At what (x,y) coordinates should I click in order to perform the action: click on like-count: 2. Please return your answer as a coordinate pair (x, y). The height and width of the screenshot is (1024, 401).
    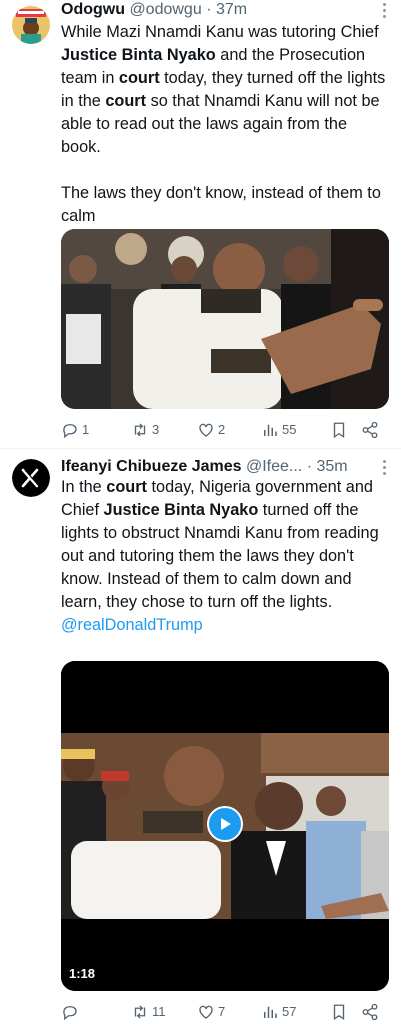
    Looking at the image, I should click on (222, 429).